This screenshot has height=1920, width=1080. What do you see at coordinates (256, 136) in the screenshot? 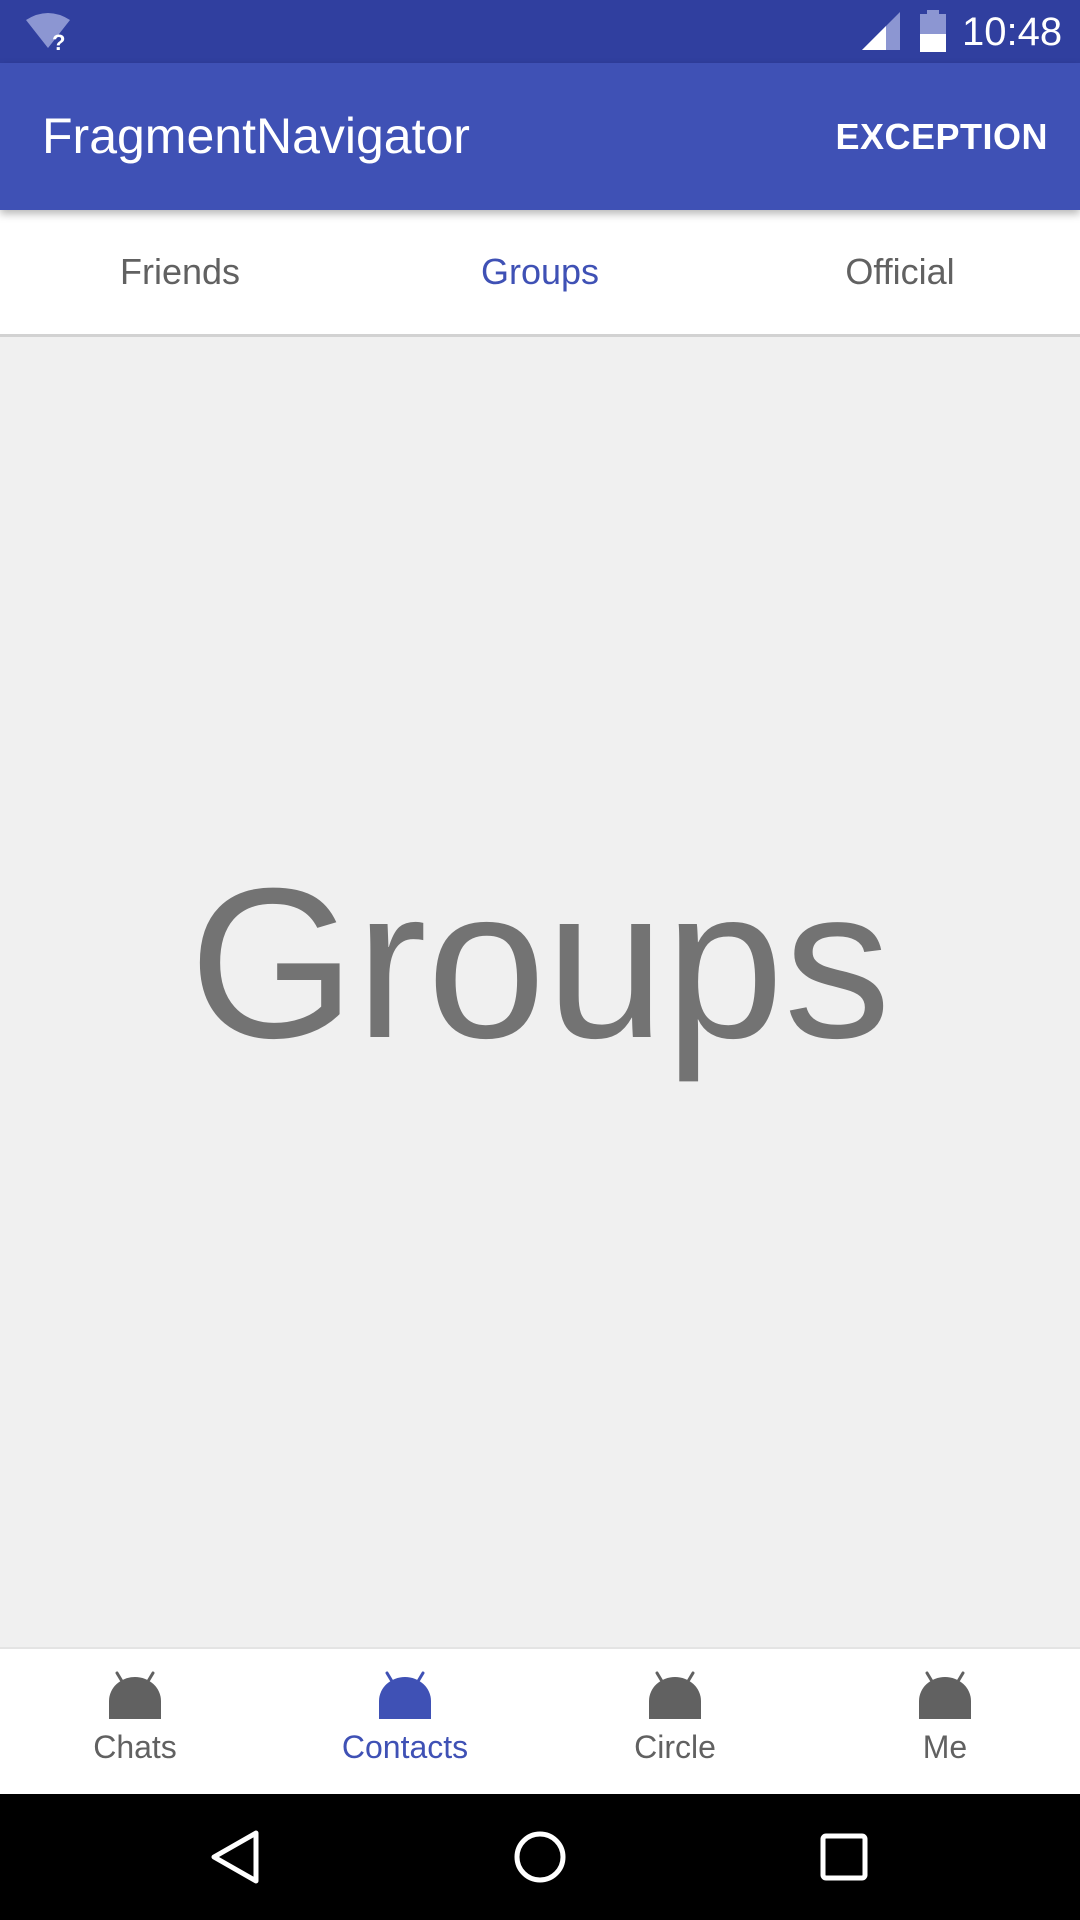
I see `app-title: FragmentNavigator` at bounding box center [256, 136].